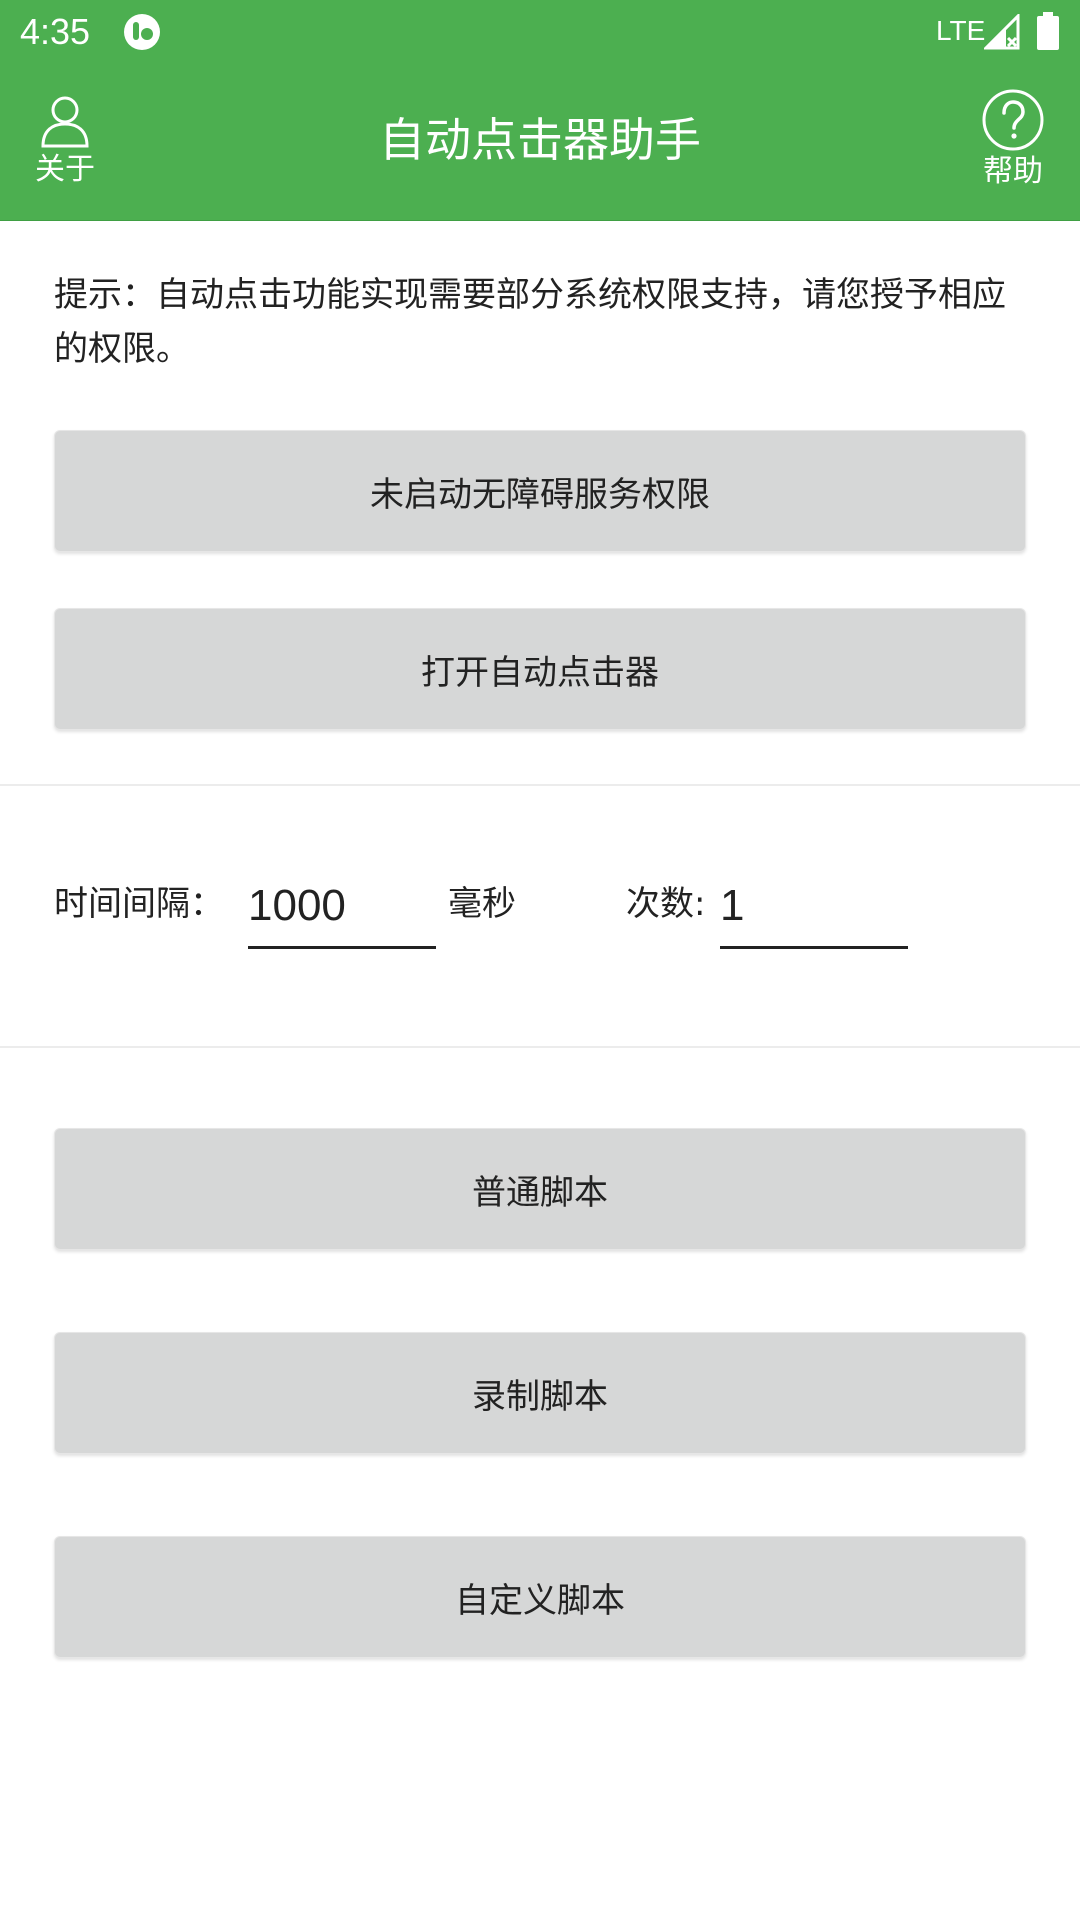  What do you see at coordinates (1013, 120) in the screenshot?
I see `help-circle-icon` at bounding box center [1013, 120].